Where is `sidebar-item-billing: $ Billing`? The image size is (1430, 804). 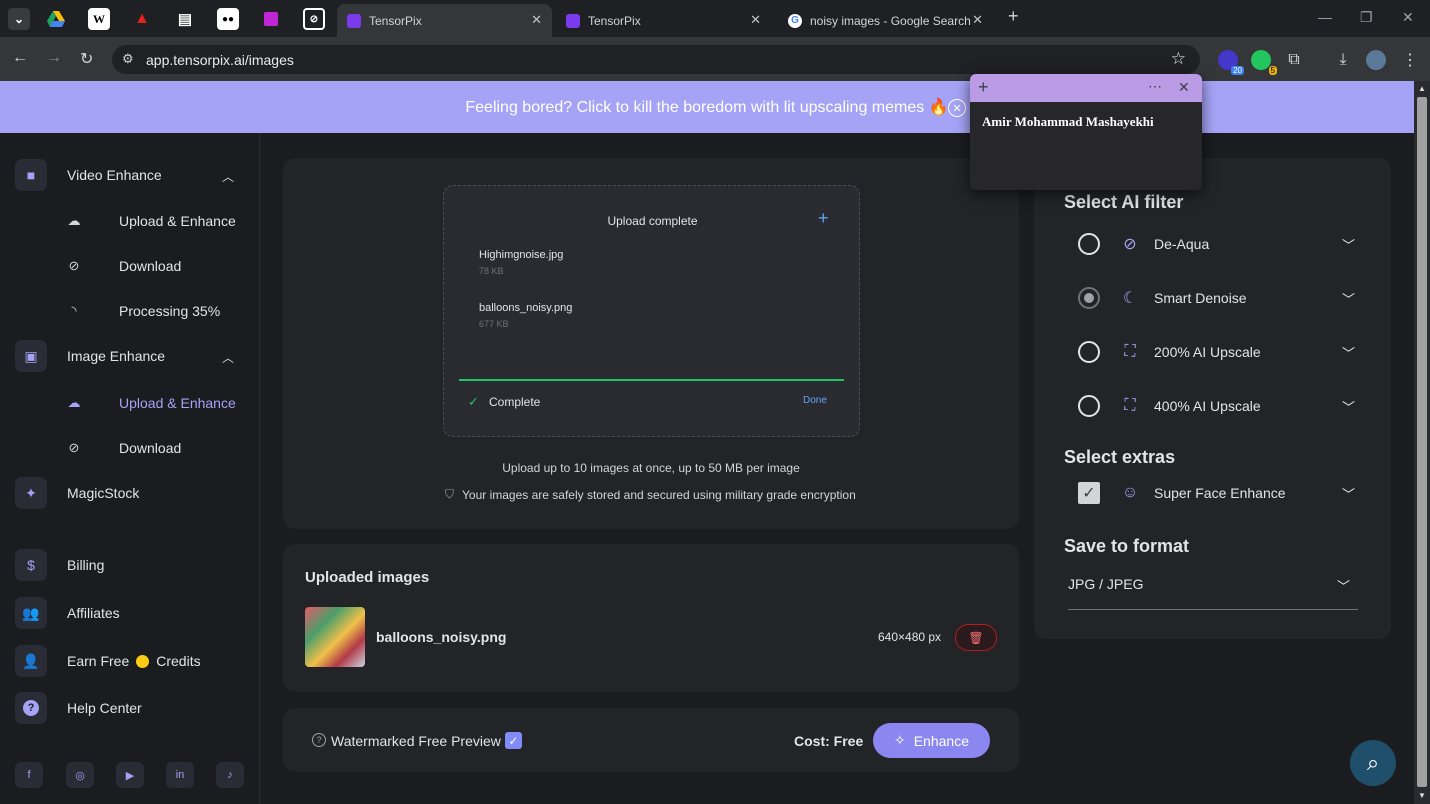 sidebar-item-billing: $ Billing is located at coordinates (59, 565).